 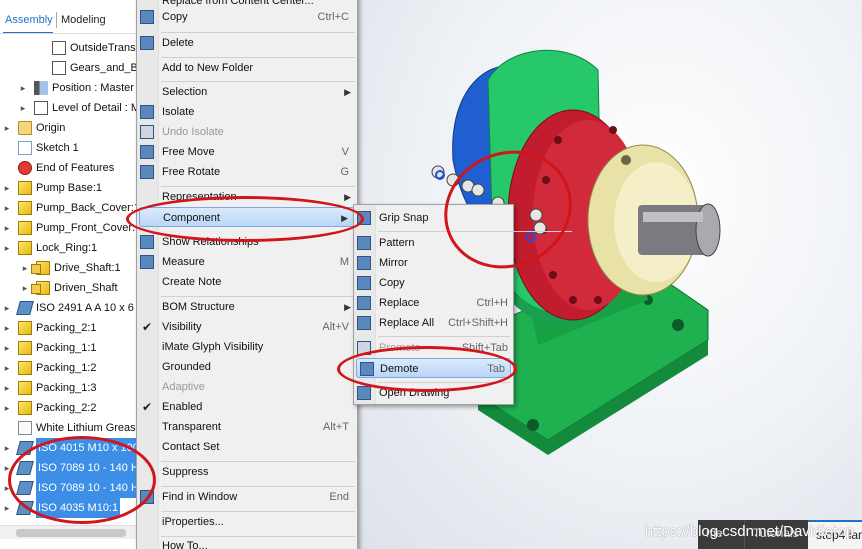 What do you see at coordinates (247, 497) in the screenshot?
I see `menu-item-find-in-window: Find in Window End` at bounding box center [247, 497].